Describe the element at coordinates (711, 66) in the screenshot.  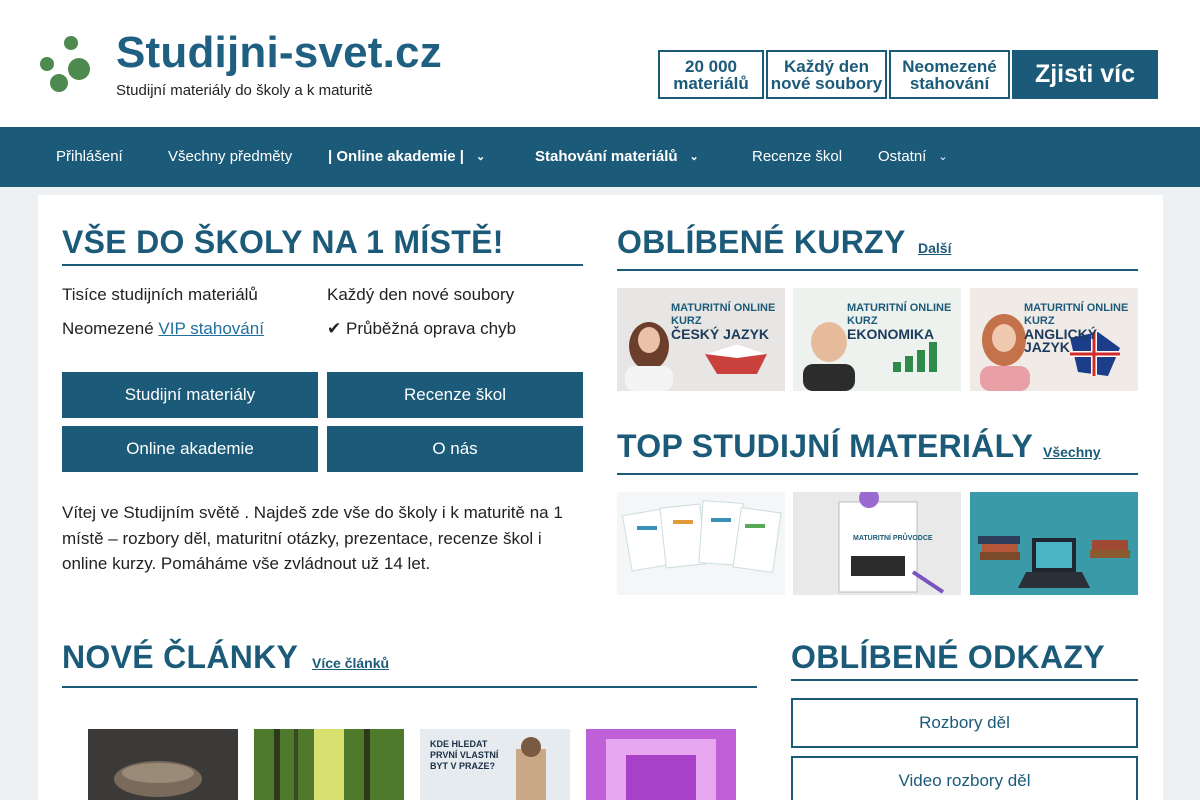
I see `badge-line: 20 000` at that location.